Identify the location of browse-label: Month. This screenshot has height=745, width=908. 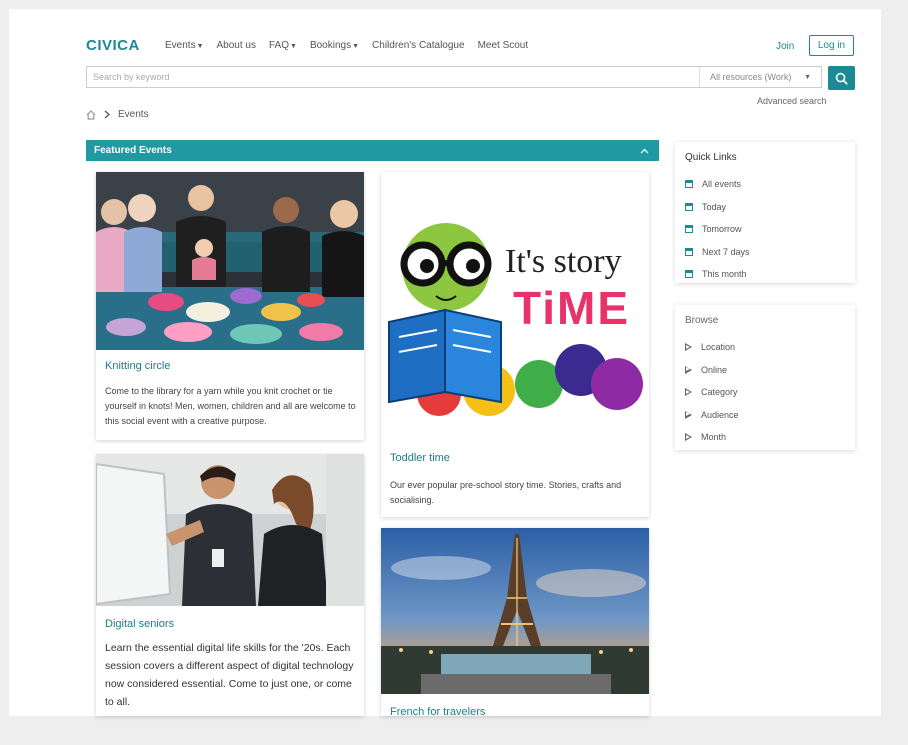
(714, 437).